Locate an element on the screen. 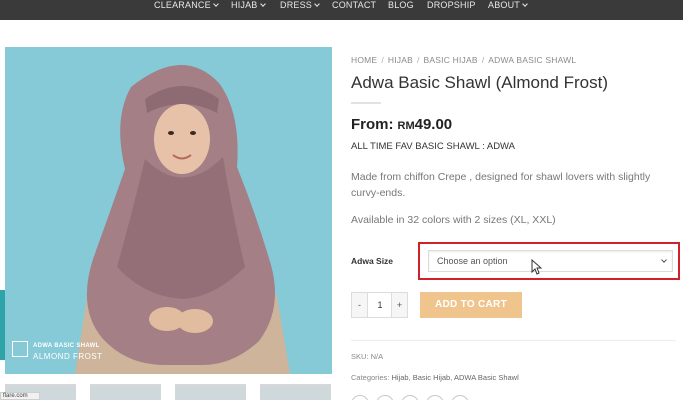  nav-item-about: ABOUT is located at coordinates (508, 6).